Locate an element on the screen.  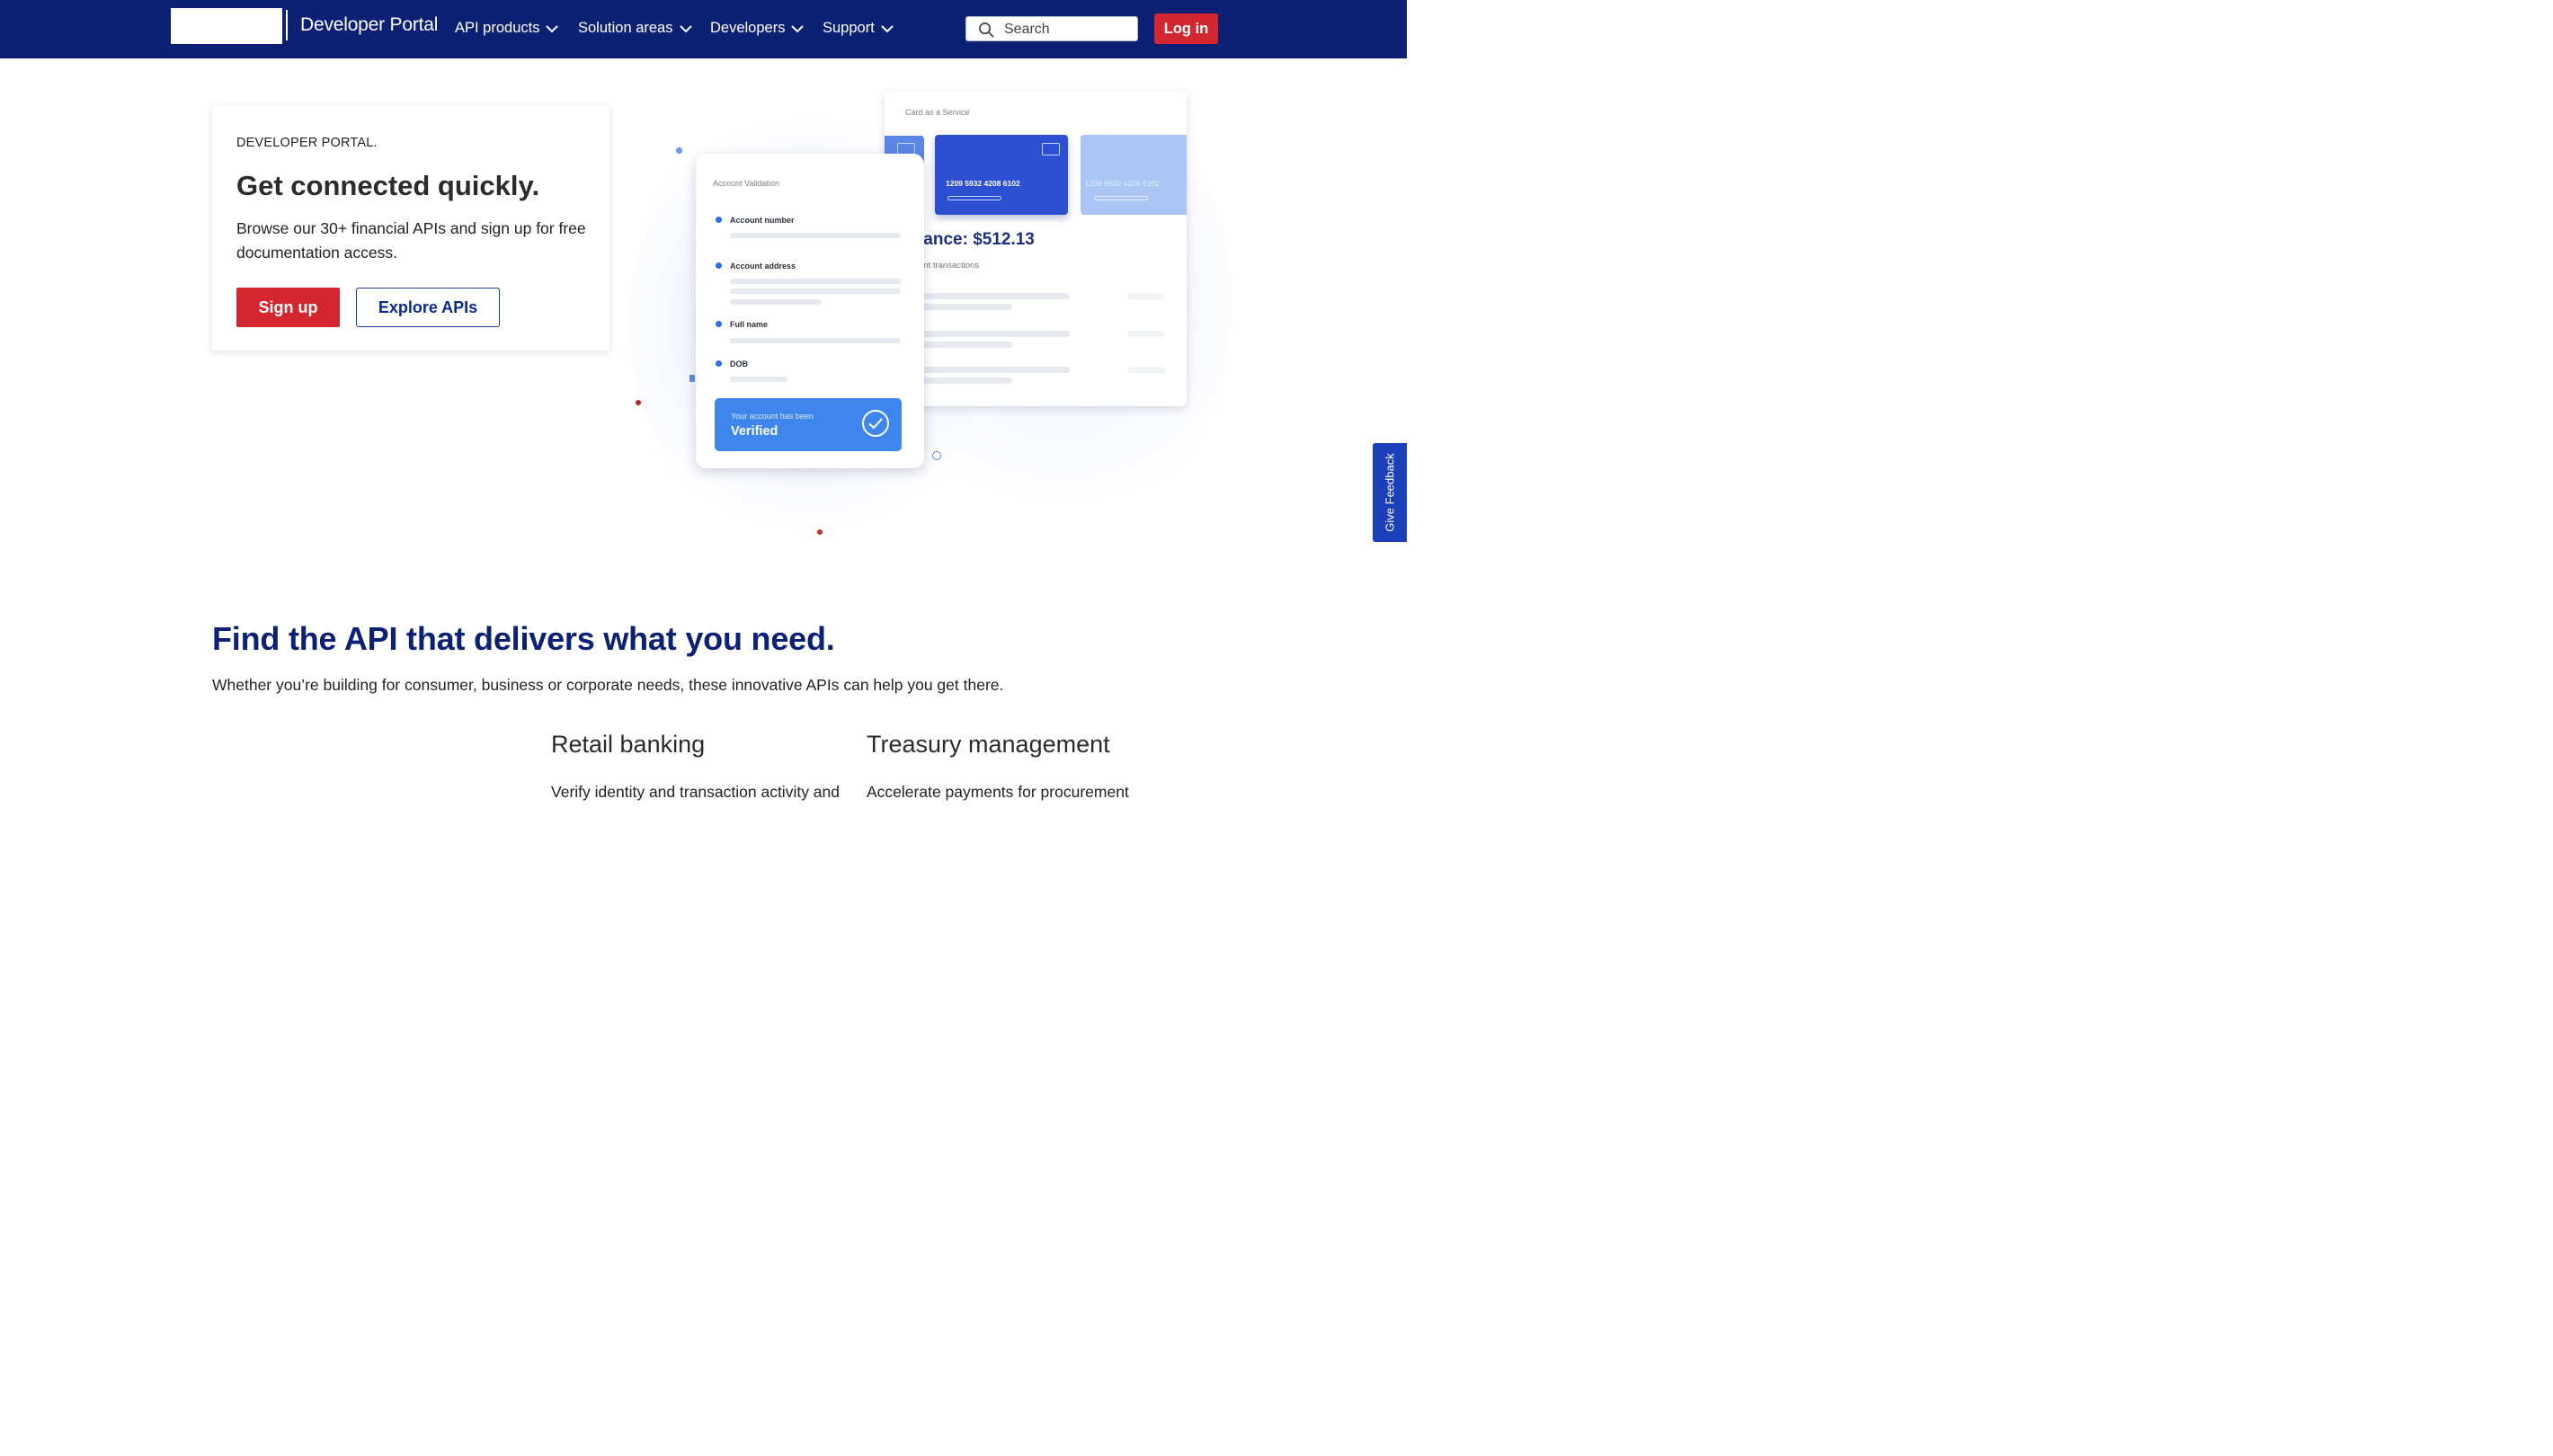
field-label: DOB is located at coordinates (739, 364).